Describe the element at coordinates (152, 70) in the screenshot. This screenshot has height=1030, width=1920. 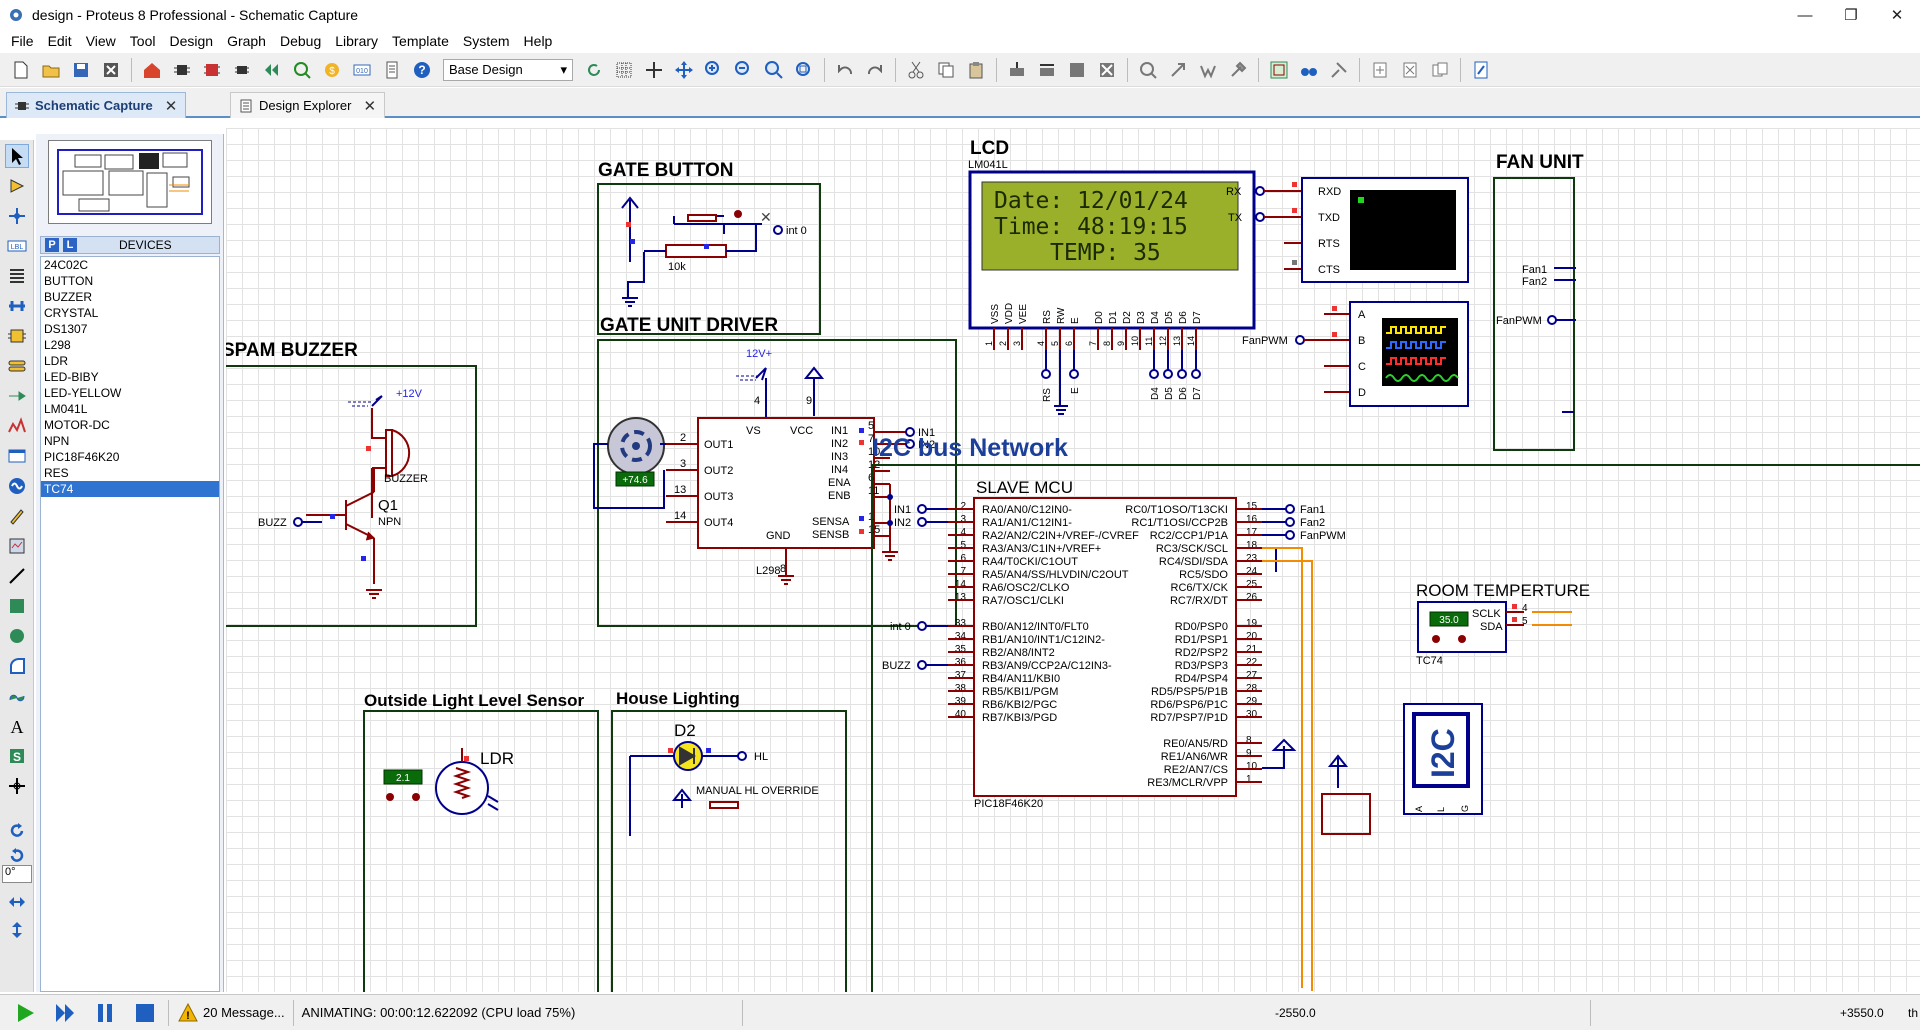
I see `home-icon` at that location.